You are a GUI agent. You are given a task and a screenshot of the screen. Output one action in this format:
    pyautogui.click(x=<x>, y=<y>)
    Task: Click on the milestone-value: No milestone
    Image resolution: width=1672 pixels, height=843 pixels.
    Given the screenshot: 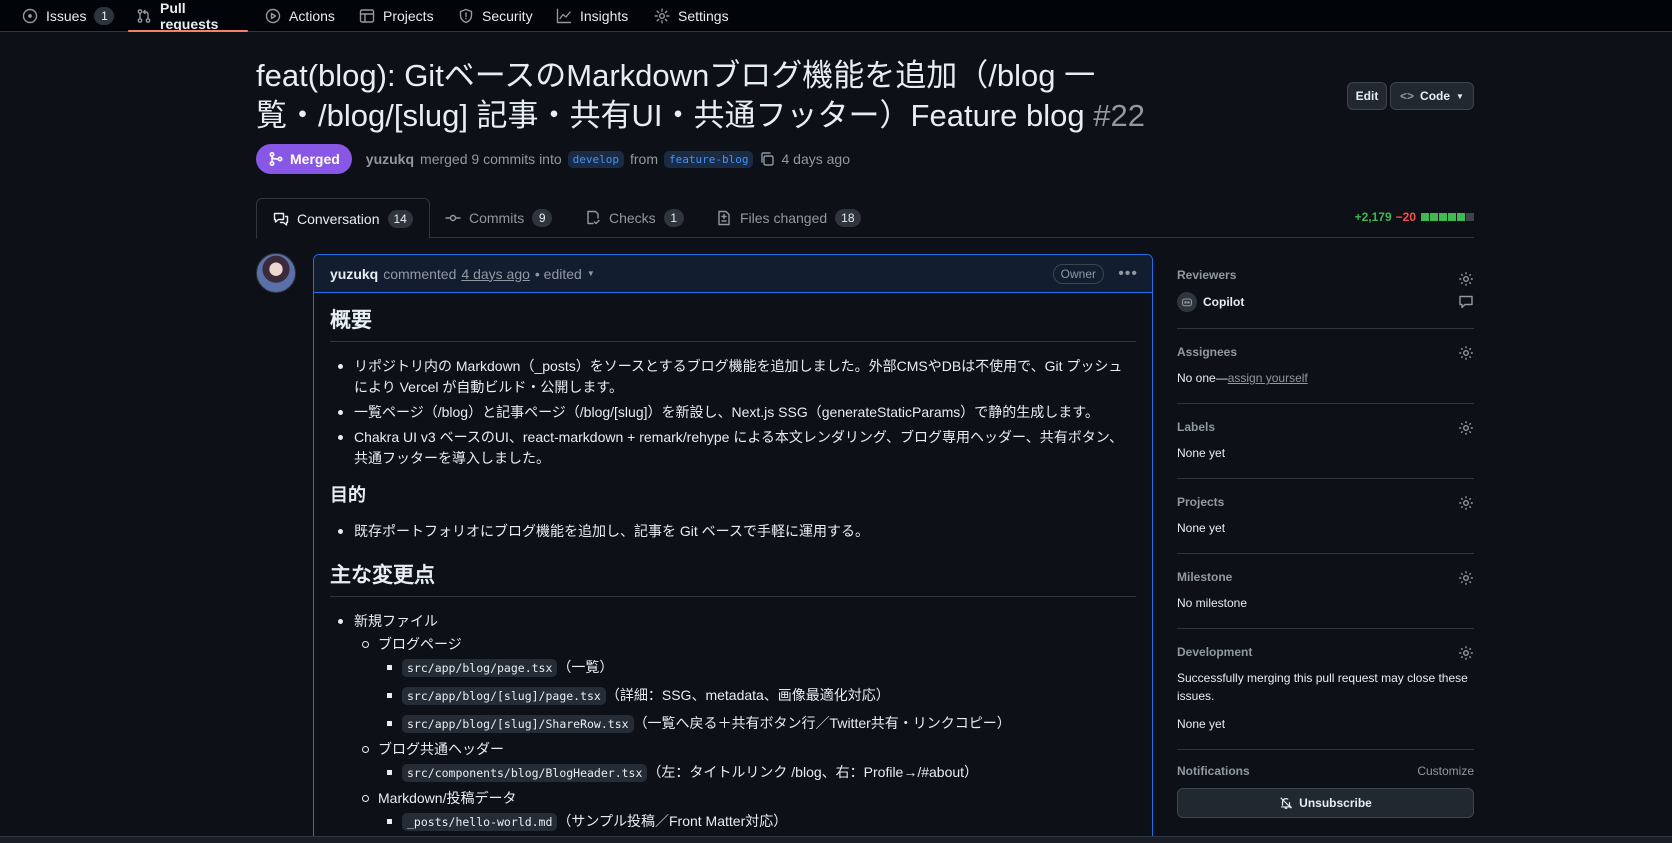 What is the action you would take?
    pyautogui.click(x=1212, y=603)
    